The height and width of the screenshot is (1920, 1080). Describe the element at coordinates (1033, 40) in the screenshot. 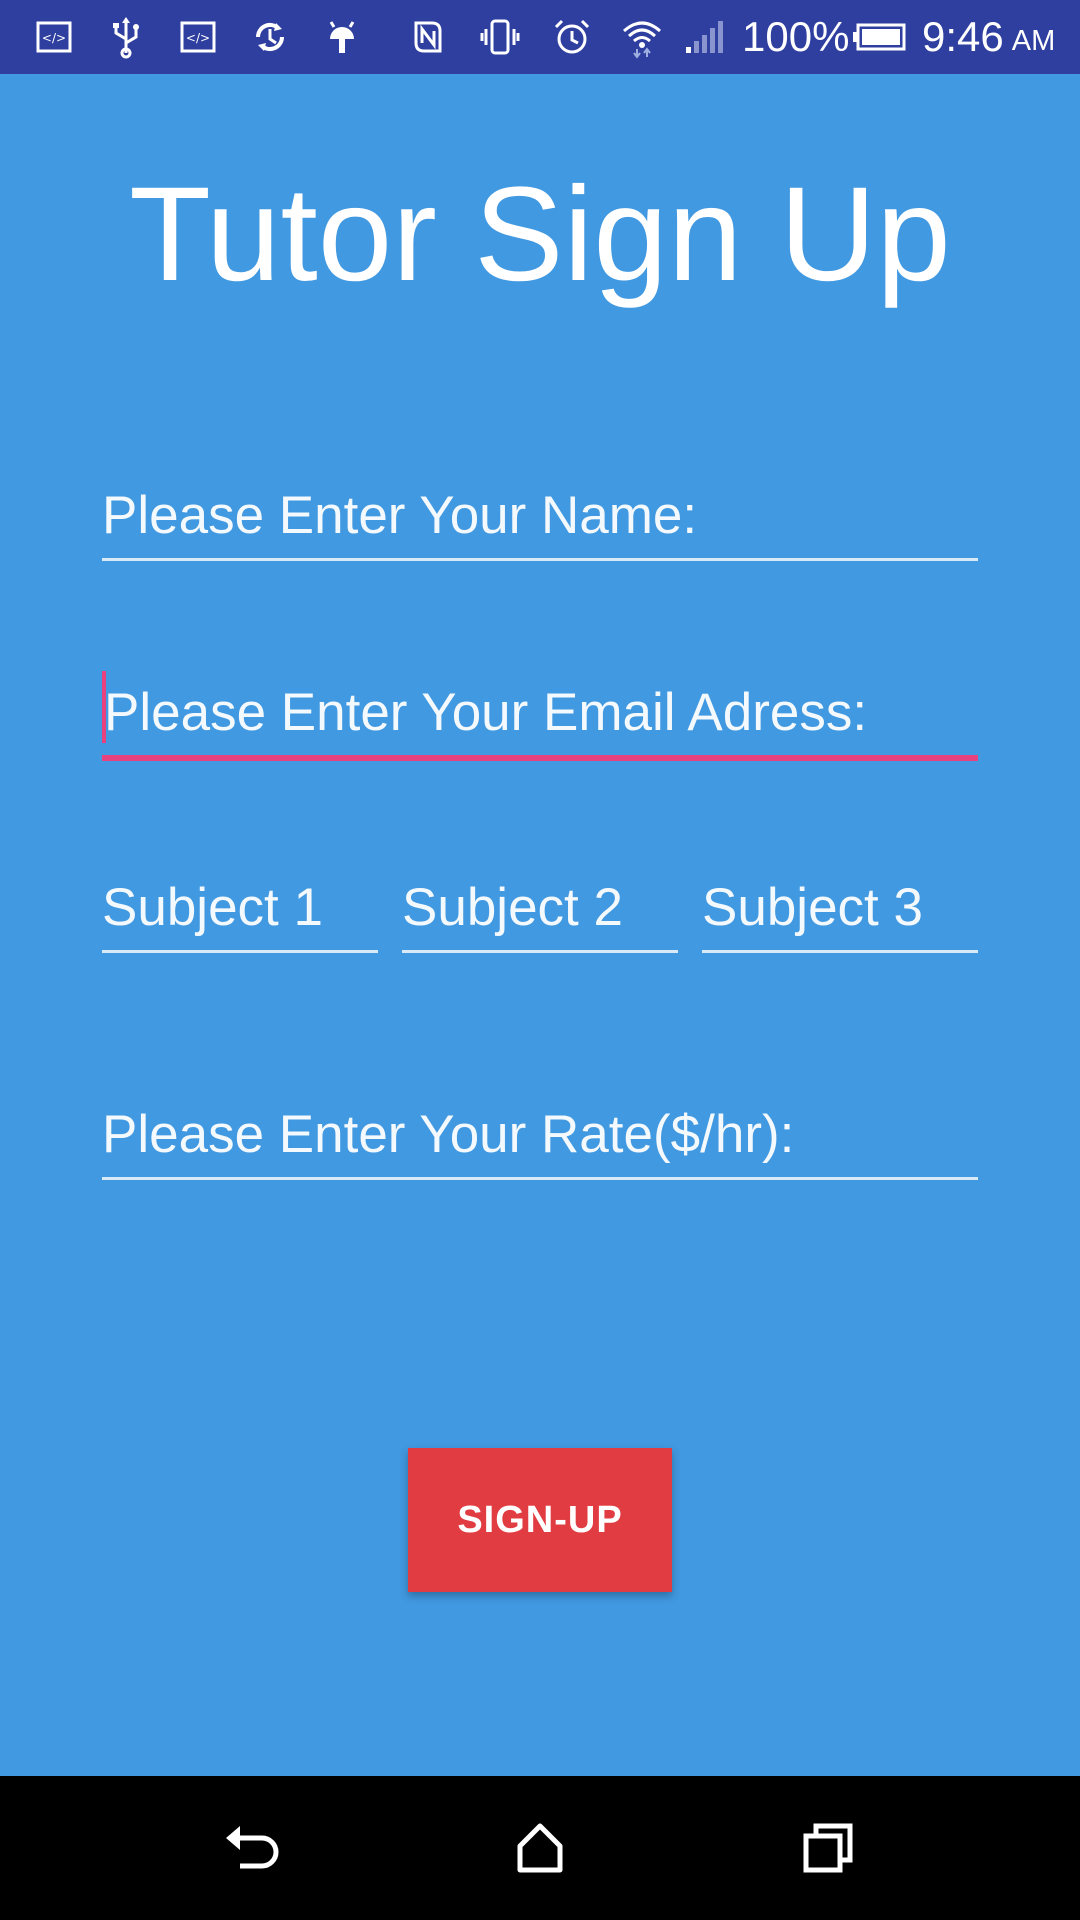

I see `clock-ampm: AM` at that location.